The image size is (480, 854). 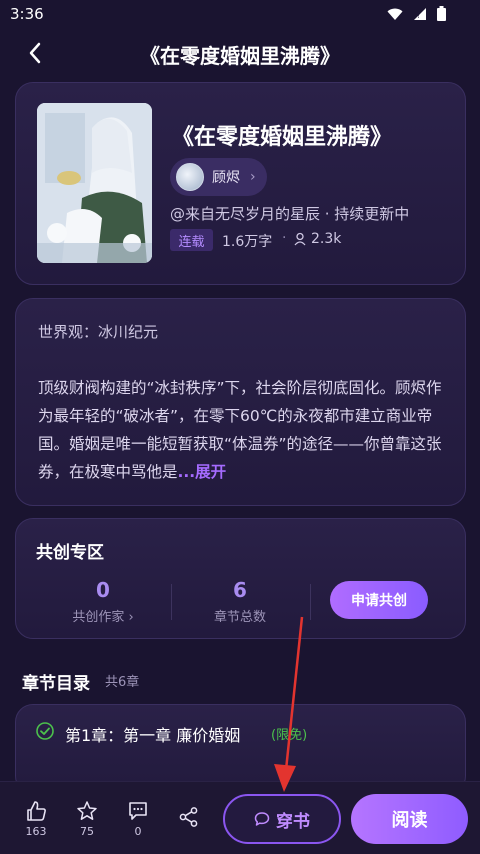 What do you see at coordinates (122, 682) in the screenshot?
I see `toc-count: 共6章` at bounding box center [122, 682].